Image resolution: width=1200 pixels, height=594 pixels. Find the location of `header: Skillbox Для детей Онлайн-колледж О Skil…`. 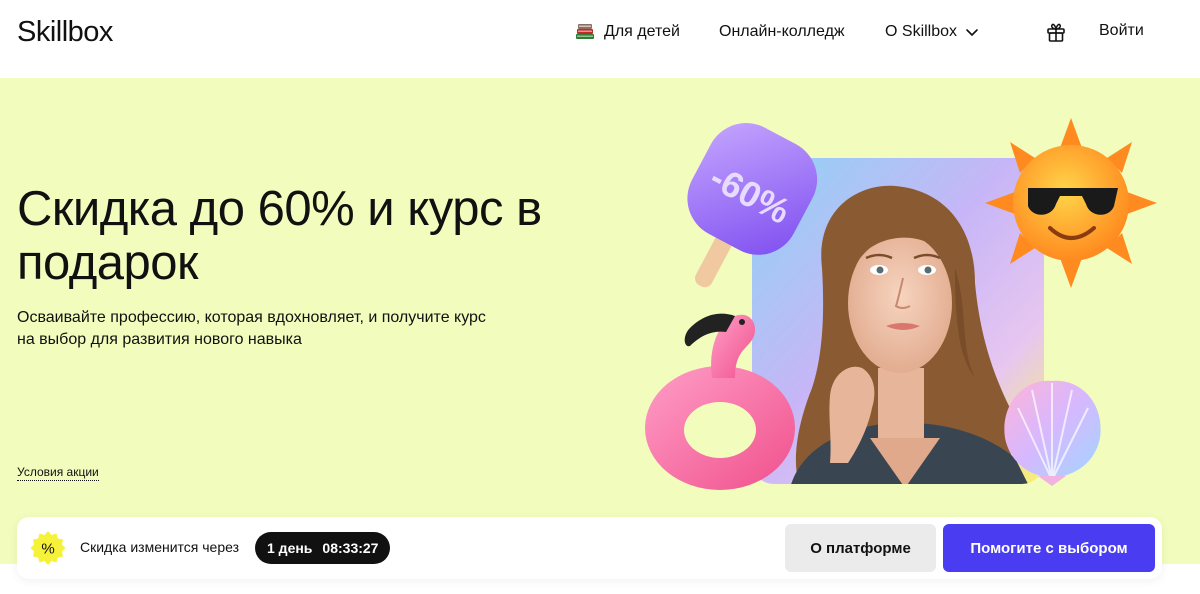

header: Skillbox Для детей Онлайн-колледж О Skil… is located at coordinates (600, 39).